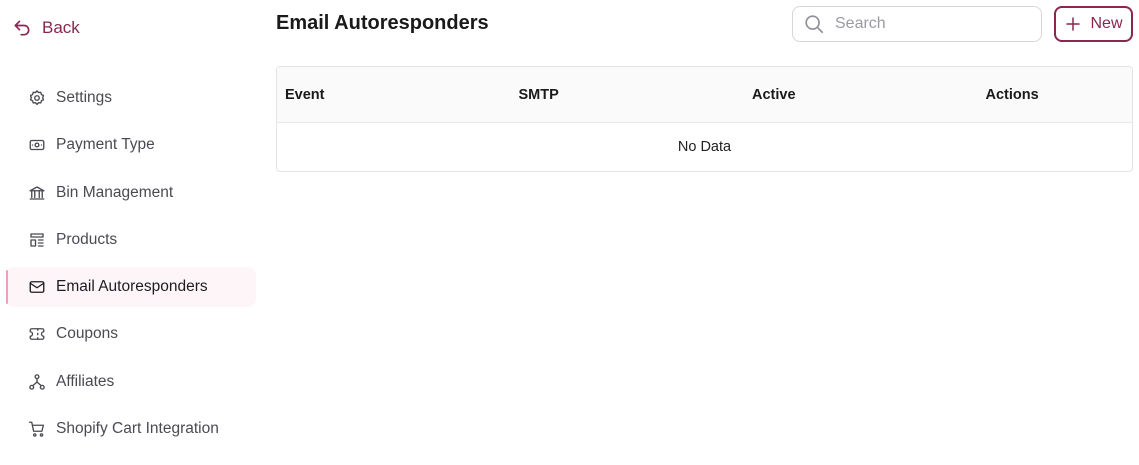  I want to click on sidebar-item-label: Affiliates, so click(85, 381).